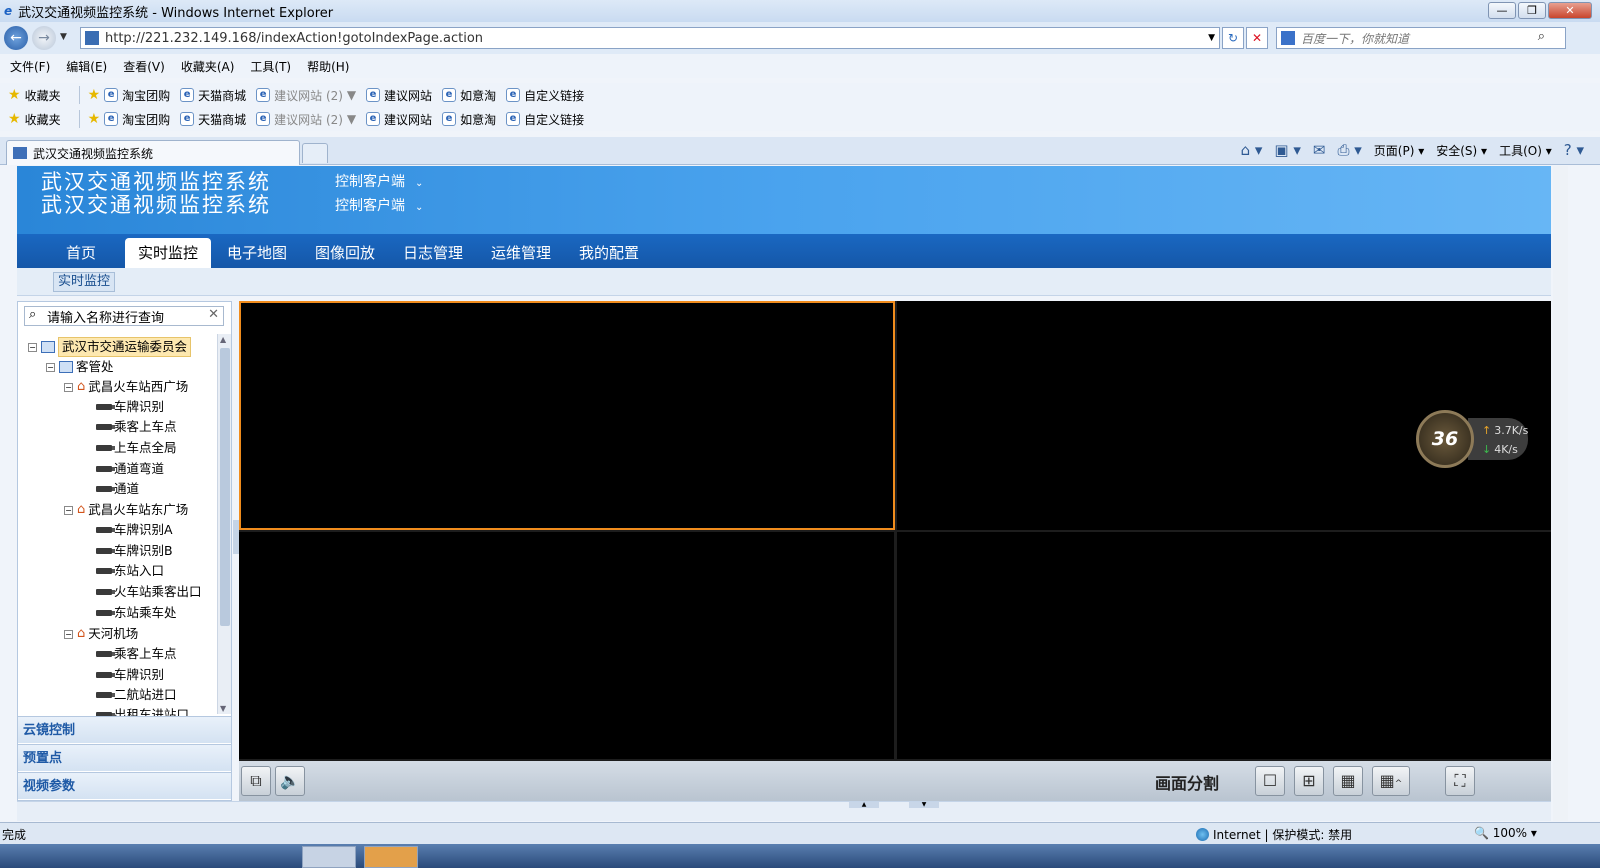  I want to click on help-icon: ? ▾, so click(1574, 150).